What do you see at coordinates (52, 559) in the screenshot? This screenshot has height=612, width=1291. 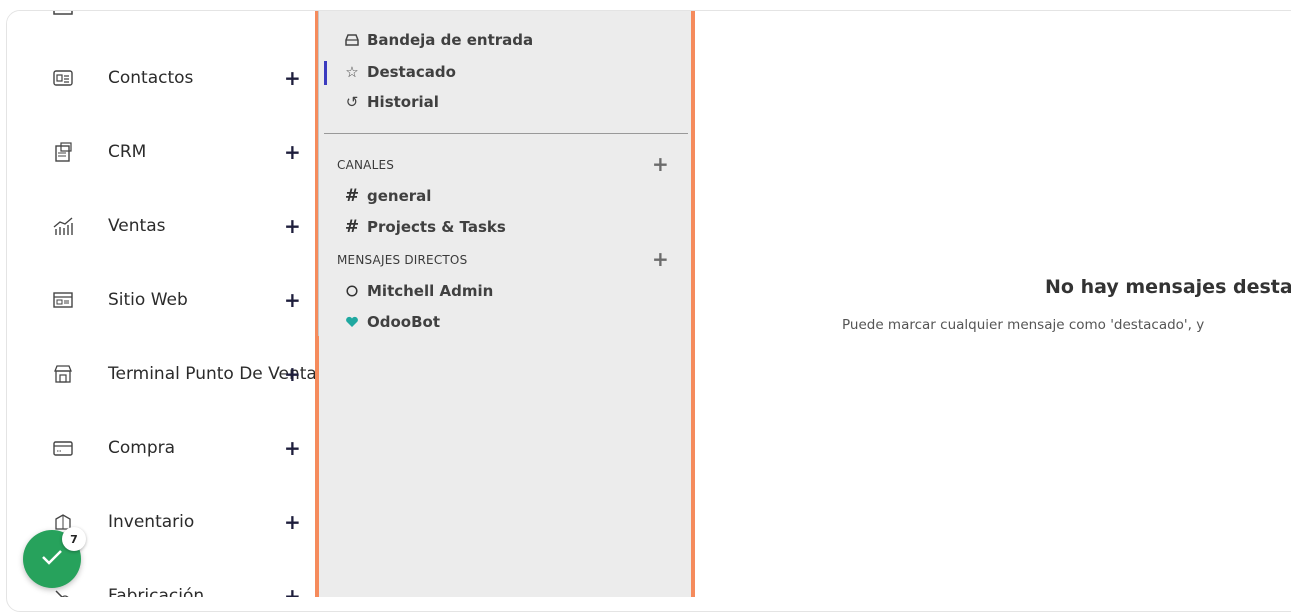 I see `checkmark-icon` at bounding box center [52, 559].